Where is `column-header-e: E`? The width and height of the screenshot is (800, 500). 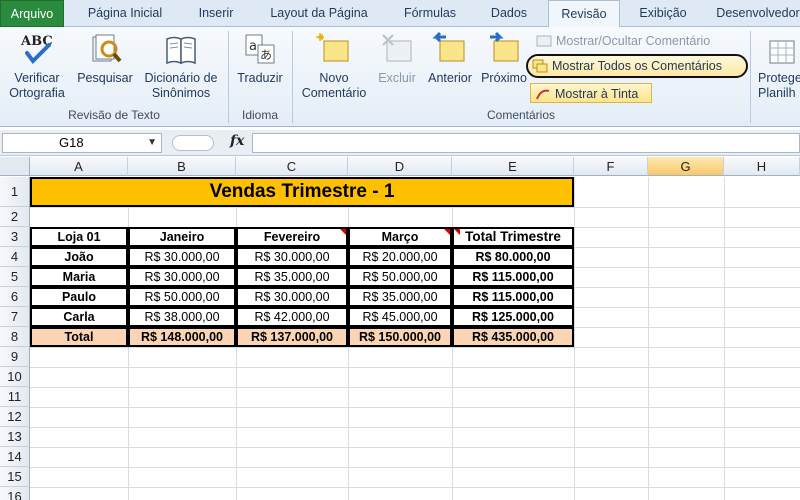 column-header-e: E is located at coordinates (513, 166).